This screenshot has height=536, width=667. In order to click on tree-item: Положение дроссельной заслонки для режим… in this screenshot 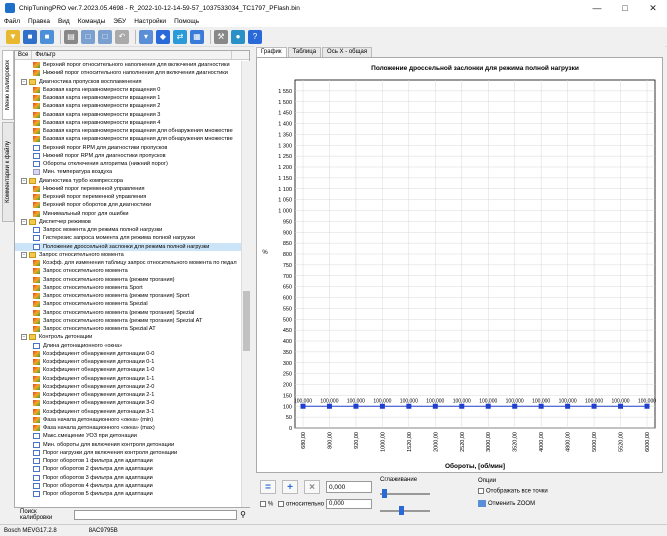, I will do `click(128, 246)`.